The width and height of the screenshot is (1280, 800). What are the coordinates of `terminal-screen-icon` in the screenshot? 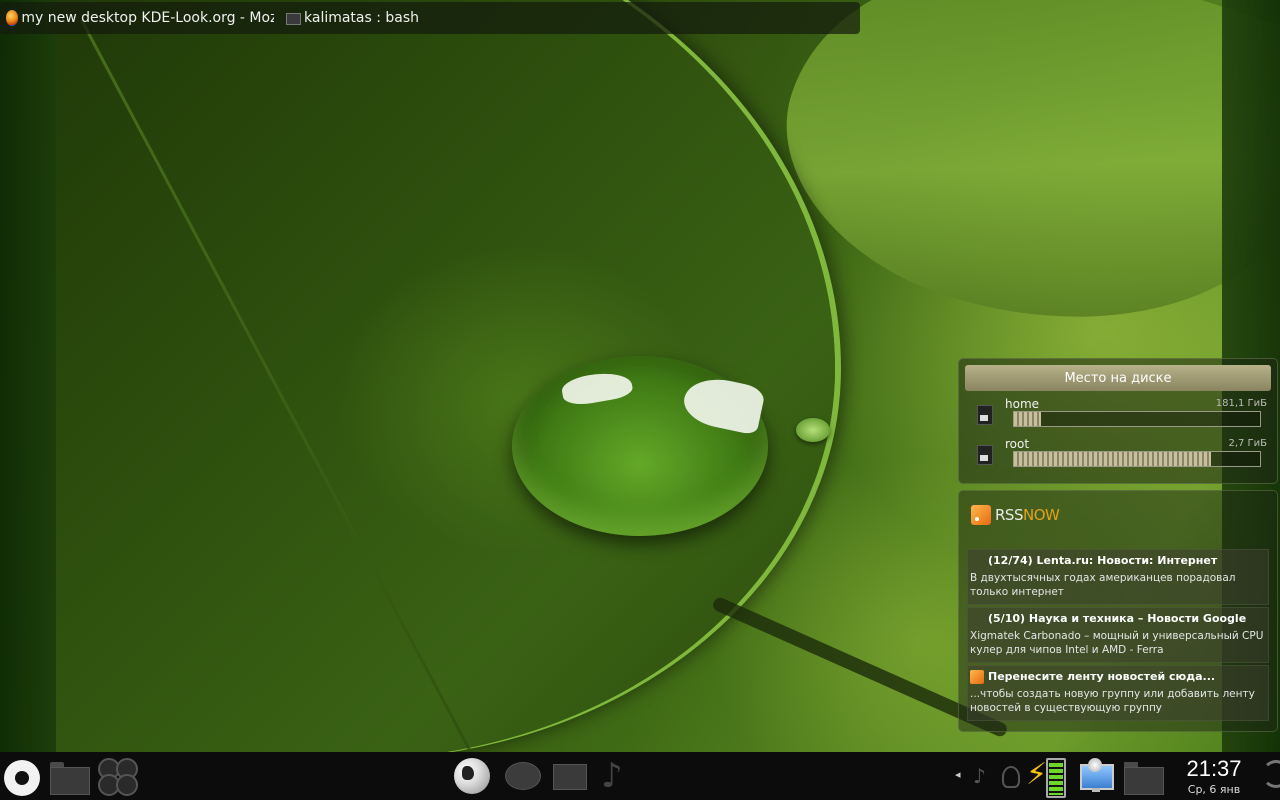 It's located at (569, 776).